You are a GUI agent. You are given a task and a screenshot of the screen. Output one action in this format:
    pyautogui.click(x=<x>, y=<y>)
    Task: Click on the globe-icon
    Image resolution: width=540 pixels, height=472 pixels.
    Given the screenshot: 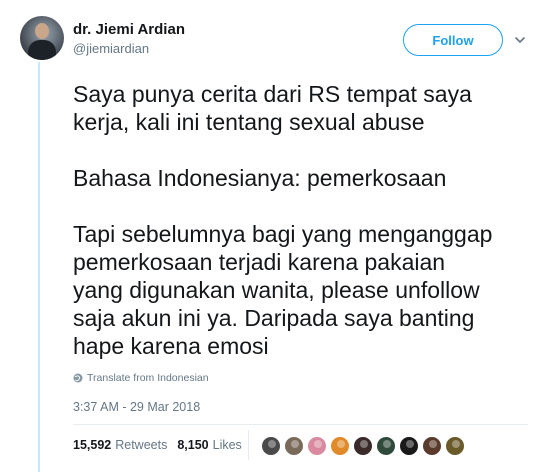 What is the action you would take?
    pyautogui.click(x=78, y=378)
    